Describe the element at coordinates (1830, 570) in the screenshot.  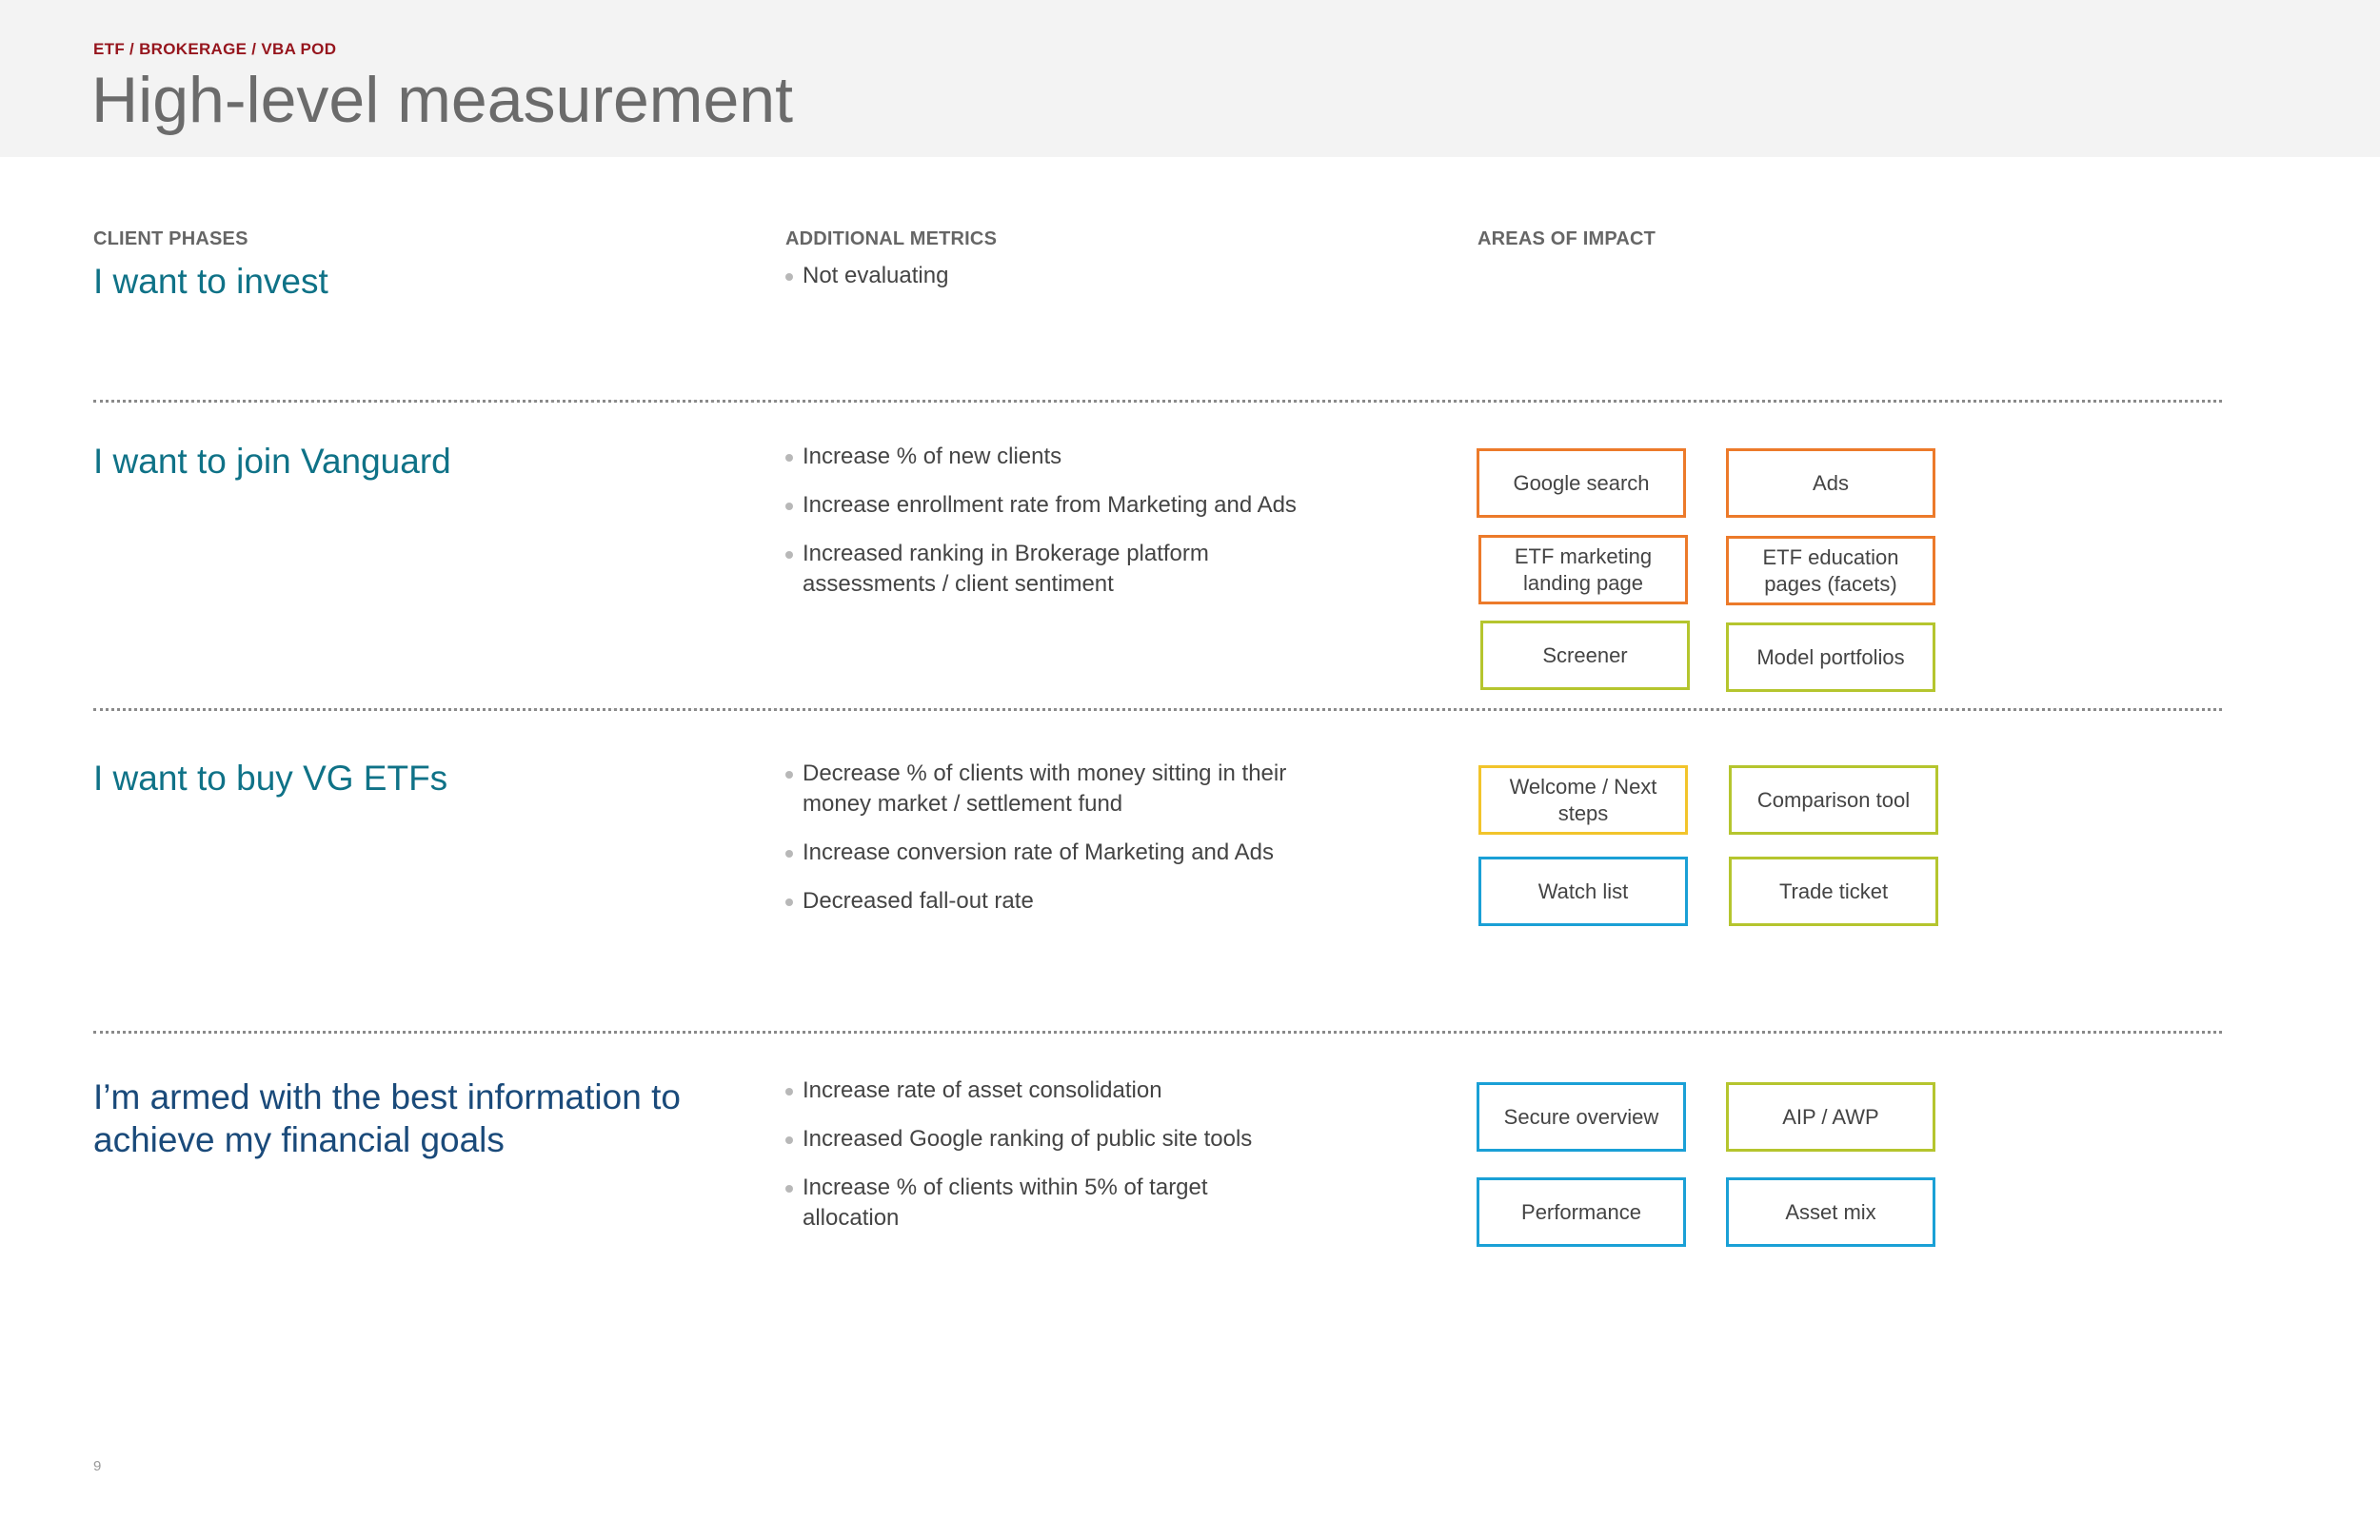
I see `impact-etf-education-pages: ETF education pages (facets)` at that location.